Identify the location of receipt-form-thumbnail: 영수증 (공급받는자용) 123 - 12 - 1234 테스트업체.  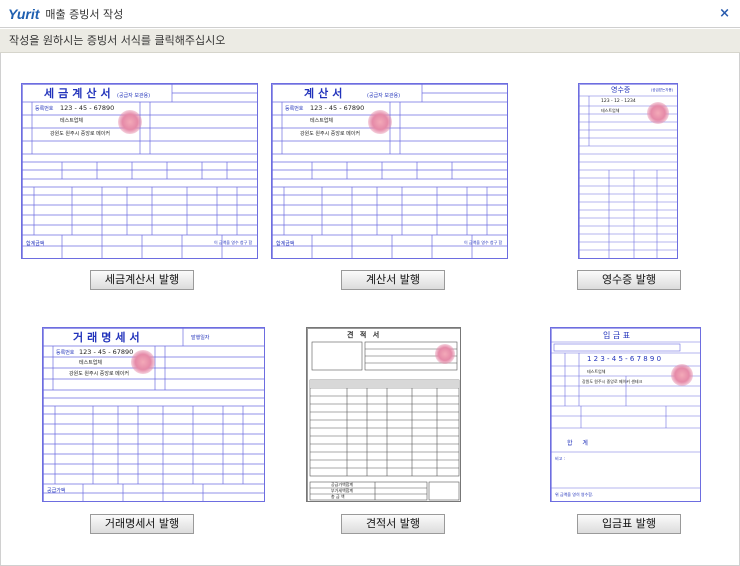
(628, 171).